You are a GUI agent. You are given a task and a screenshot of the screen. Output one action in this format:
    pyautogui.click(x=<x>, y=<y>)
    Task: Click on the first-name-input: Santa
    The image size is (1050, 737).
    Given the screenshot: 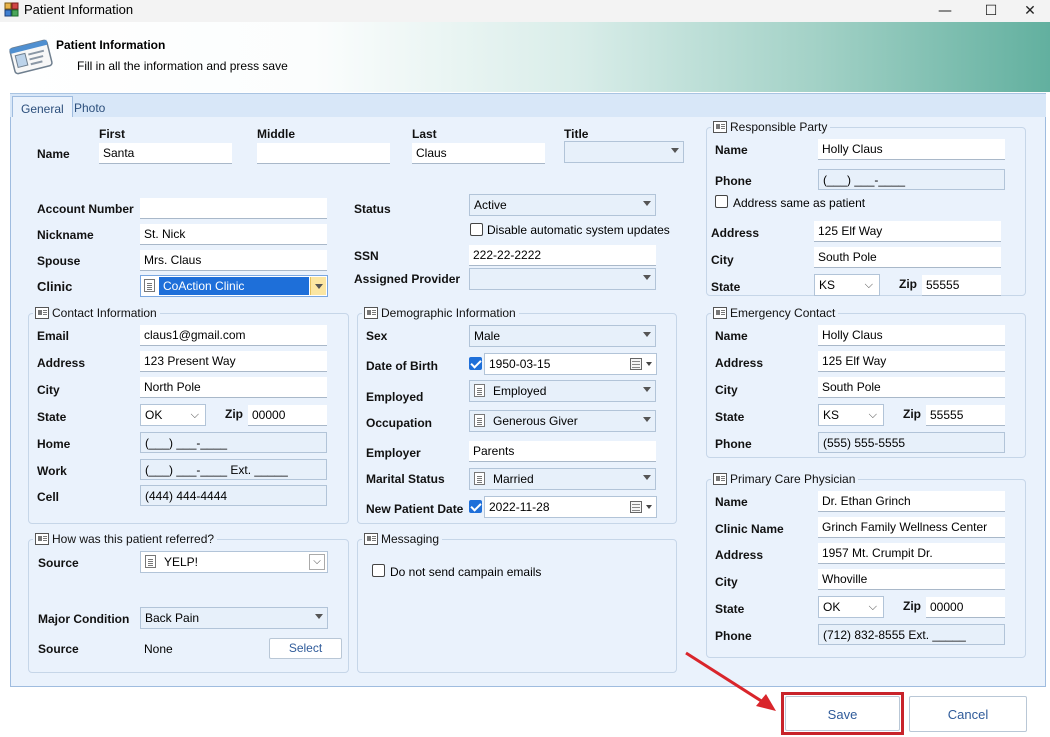 What is the action you would take?
    pyautogui.click(x=165, y=153)
    